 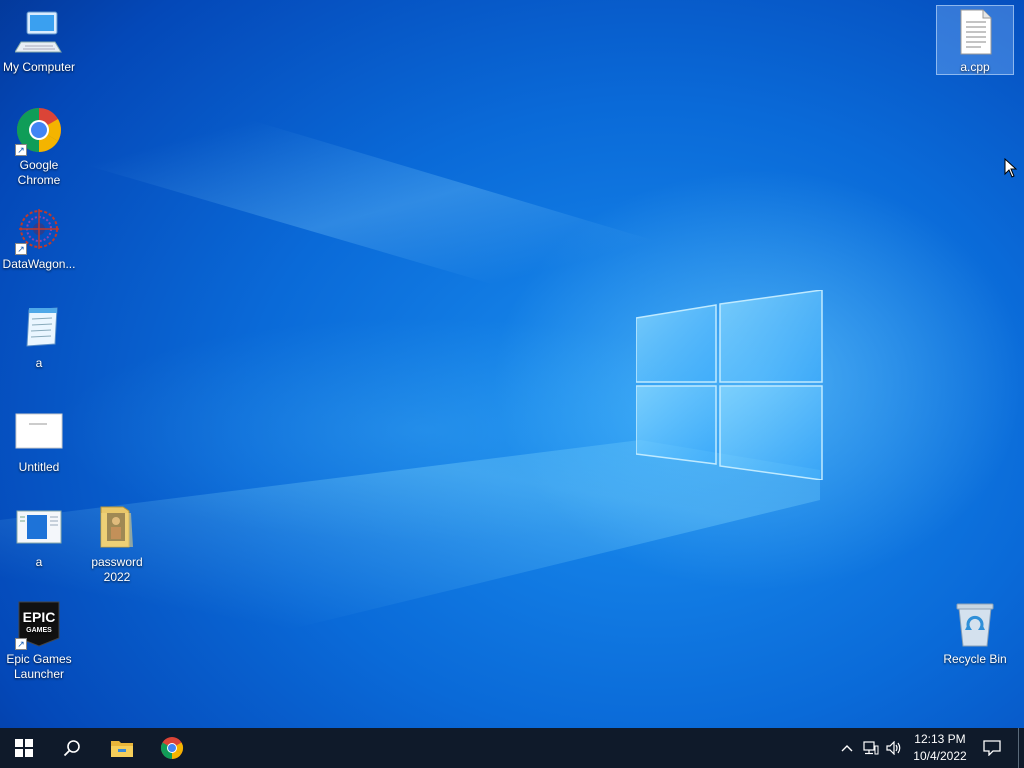 What do you see at coordinates (117, 569) in the screenshot?
I see `desktop-icon-label: password 2022` at bounding box center [117, 569].